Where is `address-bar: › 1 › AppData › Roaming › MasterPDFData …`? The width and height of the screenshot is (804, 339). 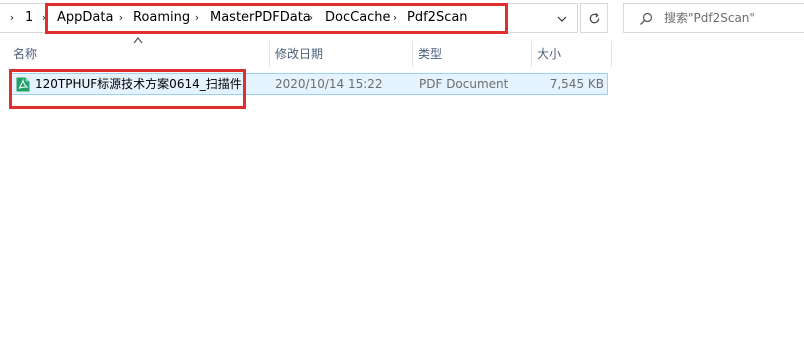 address-bar: › 1 › AppData › Roaming › MasterPDFData … is located at coordinates (289, 18).